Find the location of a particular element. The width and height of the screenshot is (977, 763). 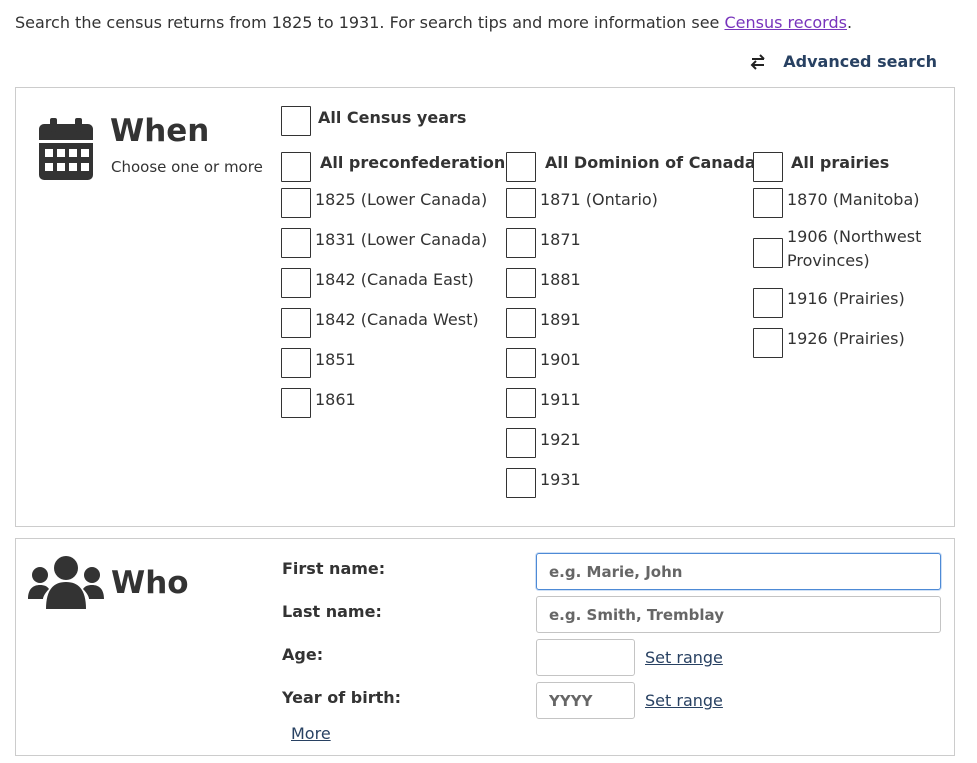

more-link: More is located at coordinates (311, 733).